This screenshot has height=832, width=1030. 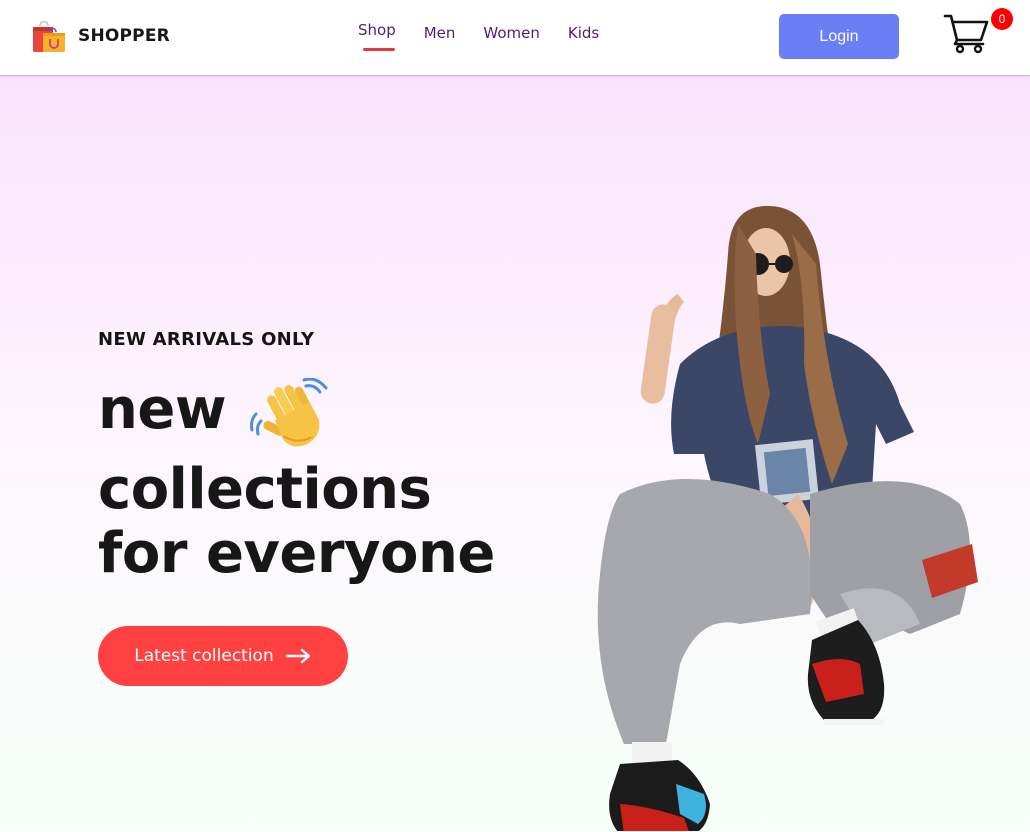 I want to click on nav-item-men: Men, so click(x=440, y=33).